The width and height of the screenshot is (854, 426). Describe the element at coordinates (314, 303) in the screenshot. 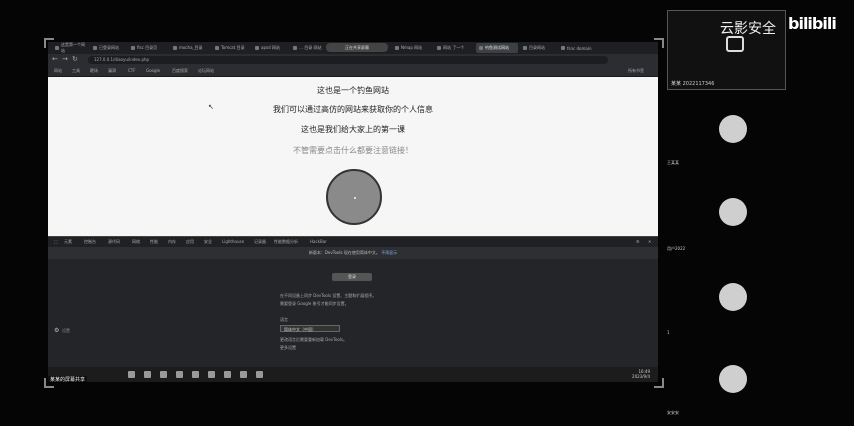

I see `panel-text: 需要登录 Google 账号才能同步设置。` at that location.